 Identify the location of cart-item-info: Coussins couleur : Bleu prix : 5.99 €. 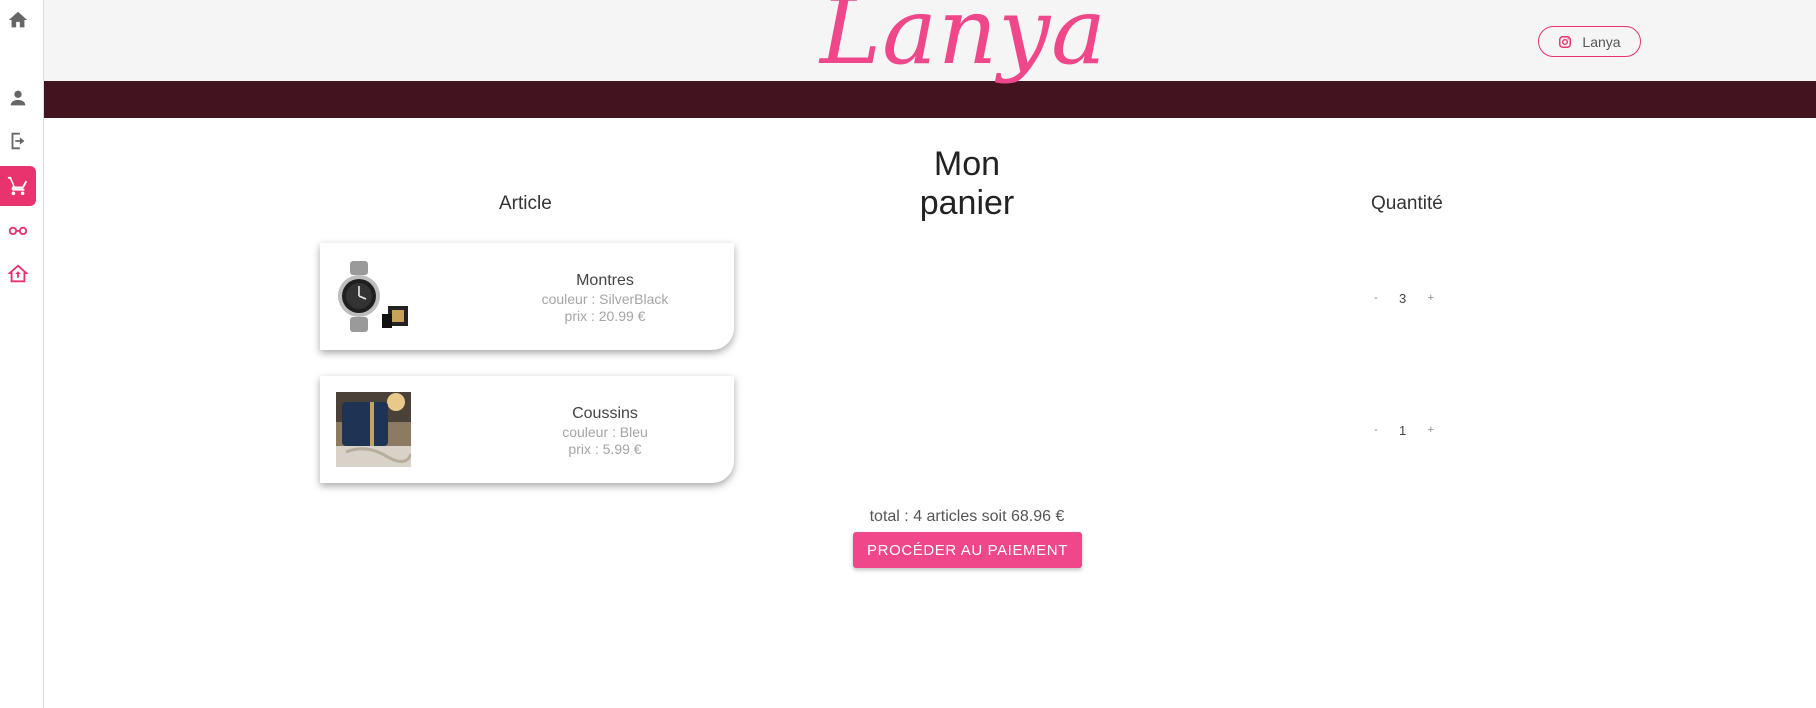
(605, 431).